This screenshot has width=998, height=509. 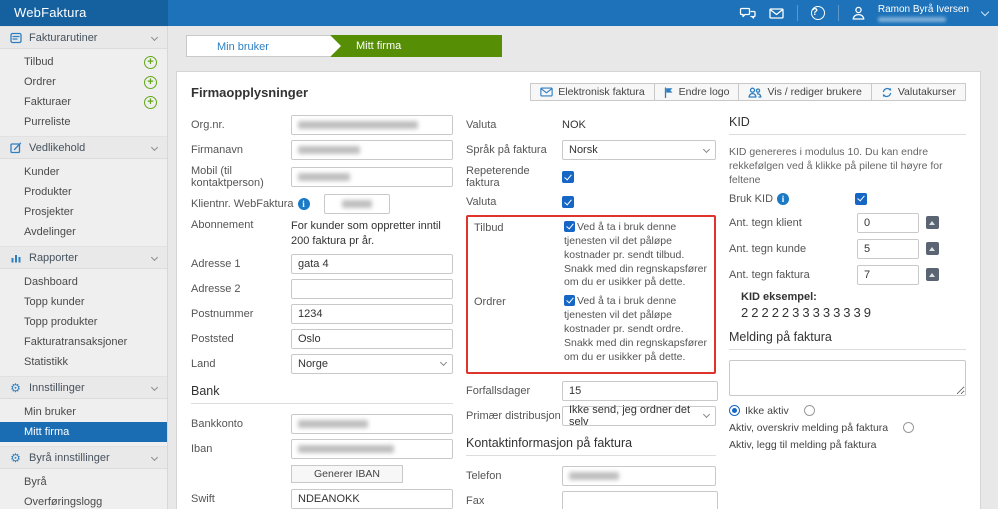 I want to click on repeterende-checkbox, so click(x=568, y=177).